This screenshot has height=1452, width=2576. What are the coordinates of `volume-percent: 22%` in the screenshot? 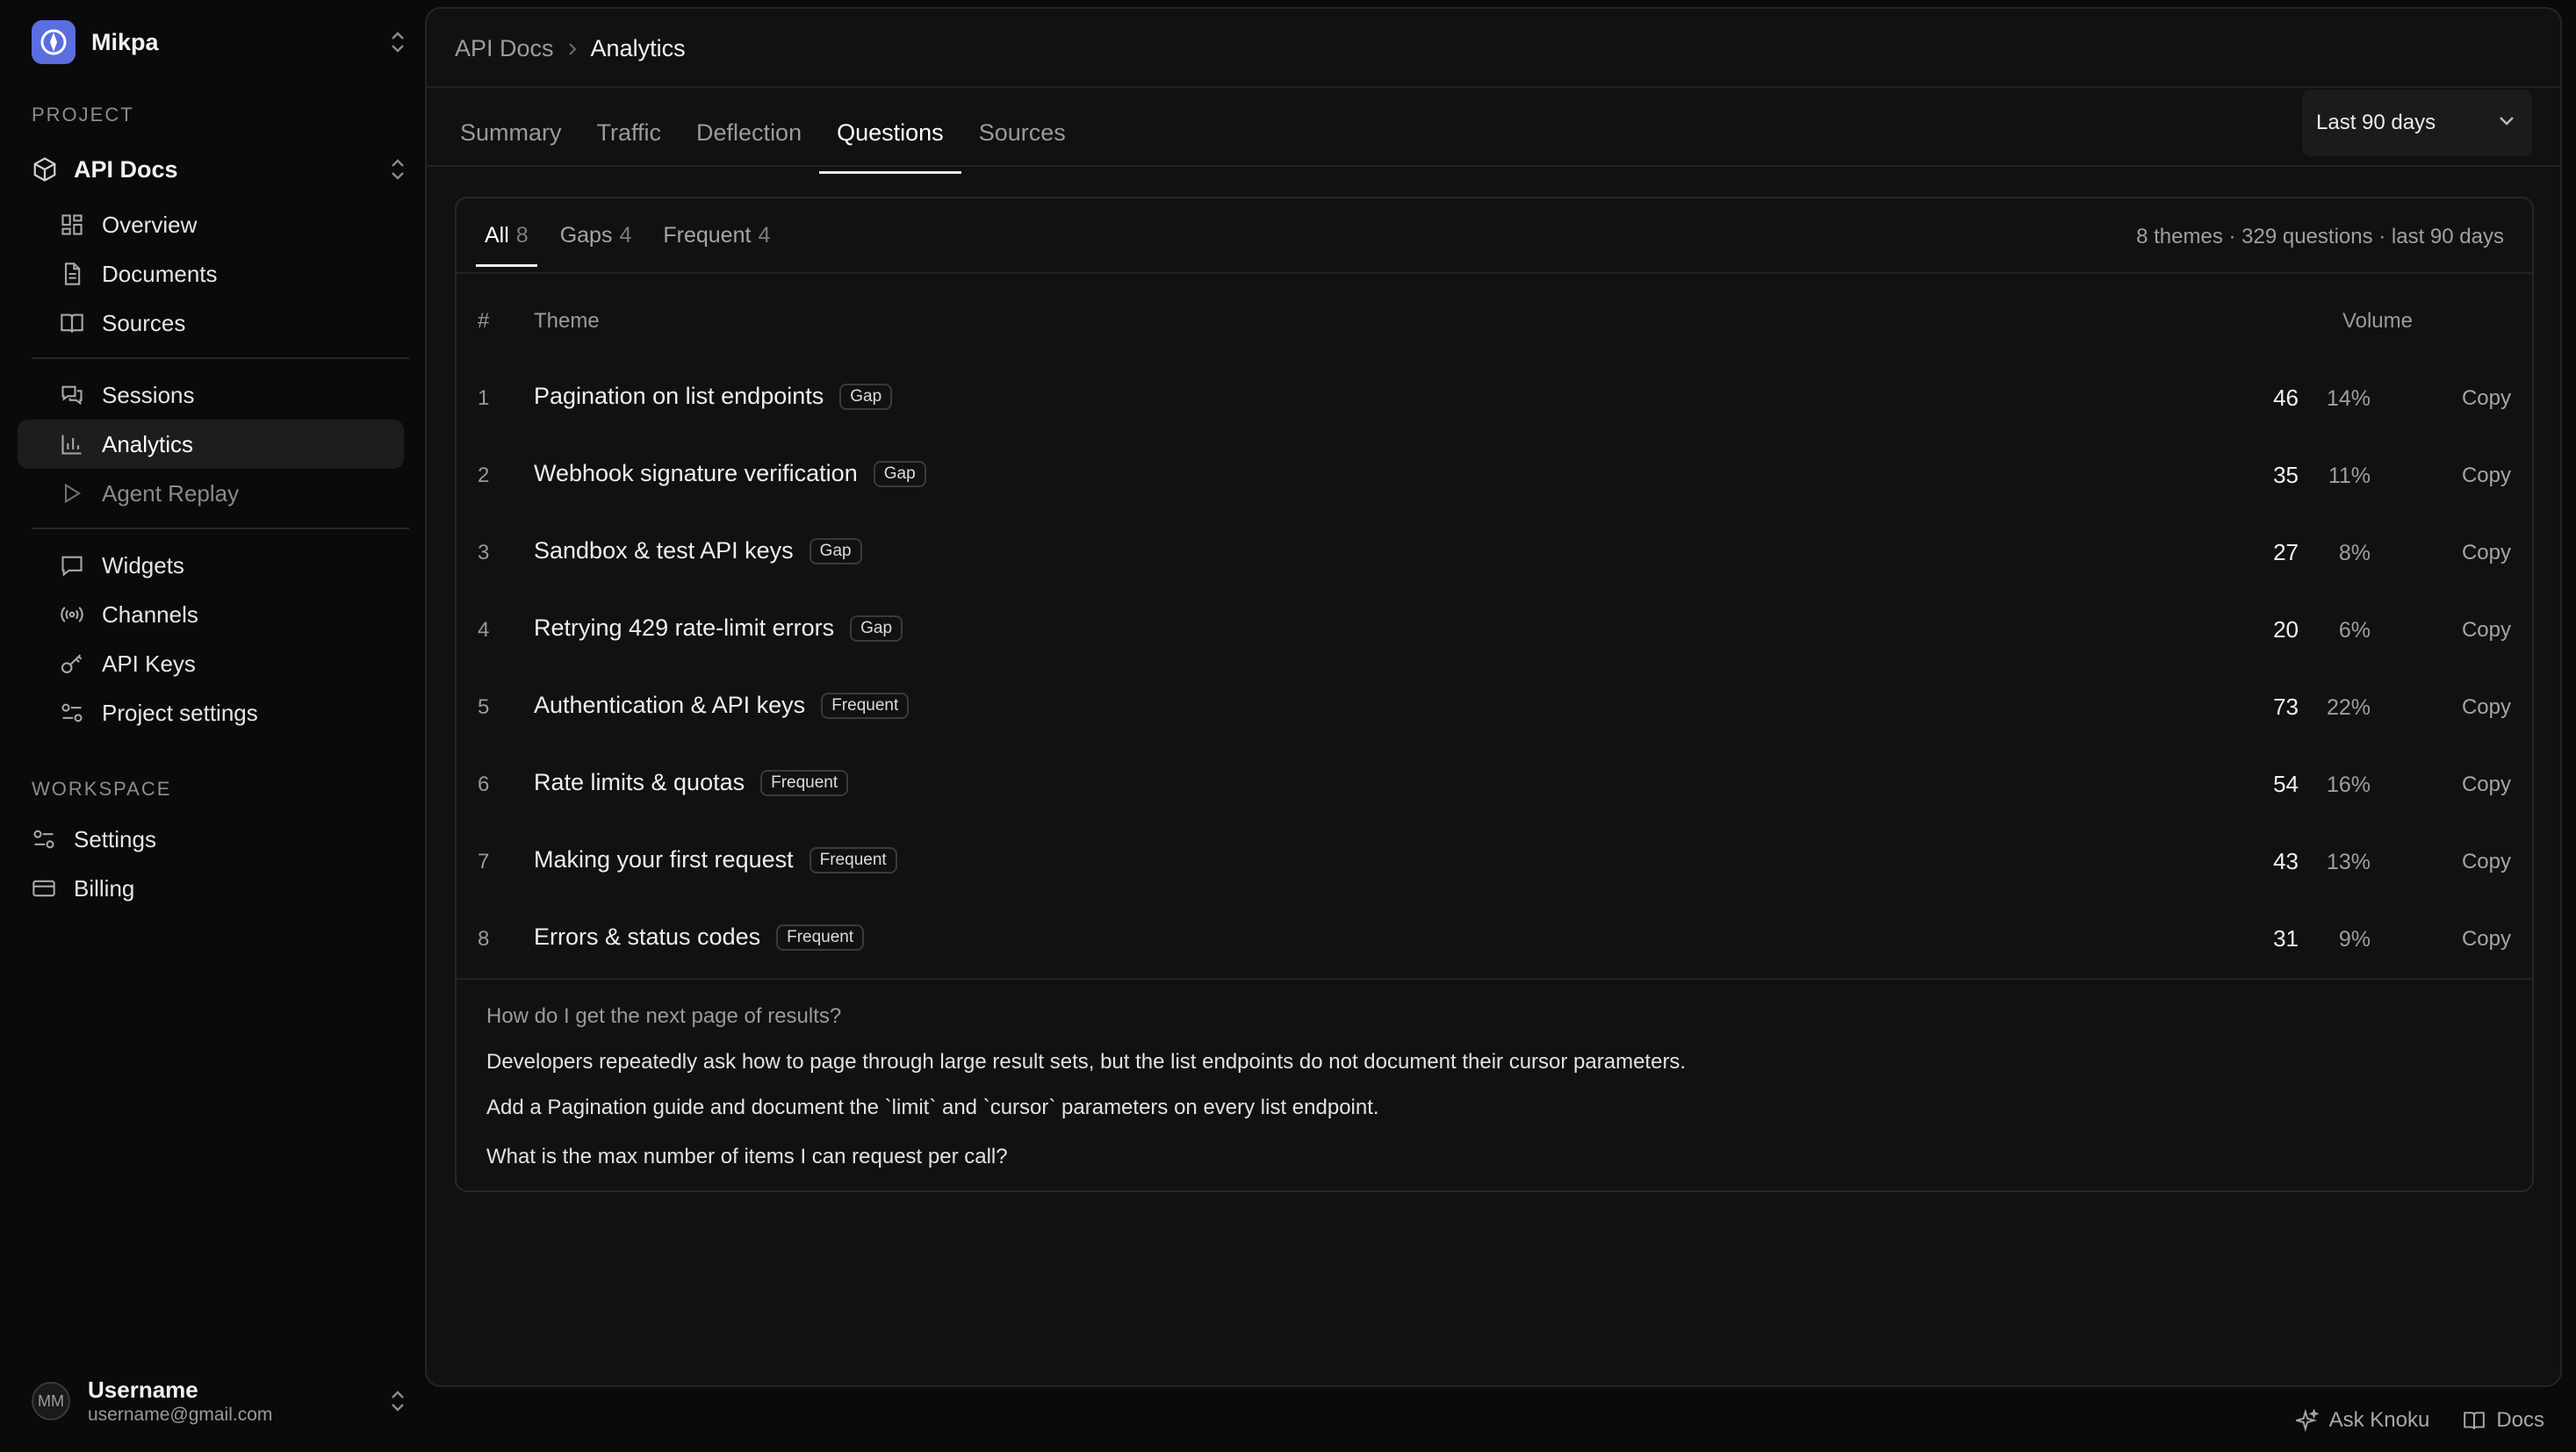 It's located at (2348, 707).